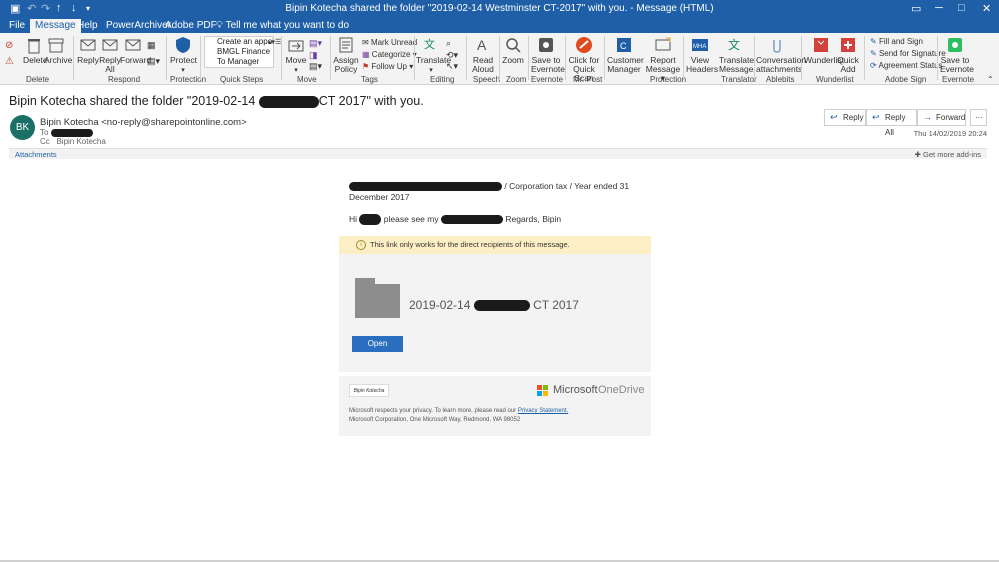 This screenshot has height=562, width=999. What do you see at coordinates (455, 220) in the screenshot?
I see `body-greeting: Hi please see my Regards, Bipin` at bounding box center [455, 220].